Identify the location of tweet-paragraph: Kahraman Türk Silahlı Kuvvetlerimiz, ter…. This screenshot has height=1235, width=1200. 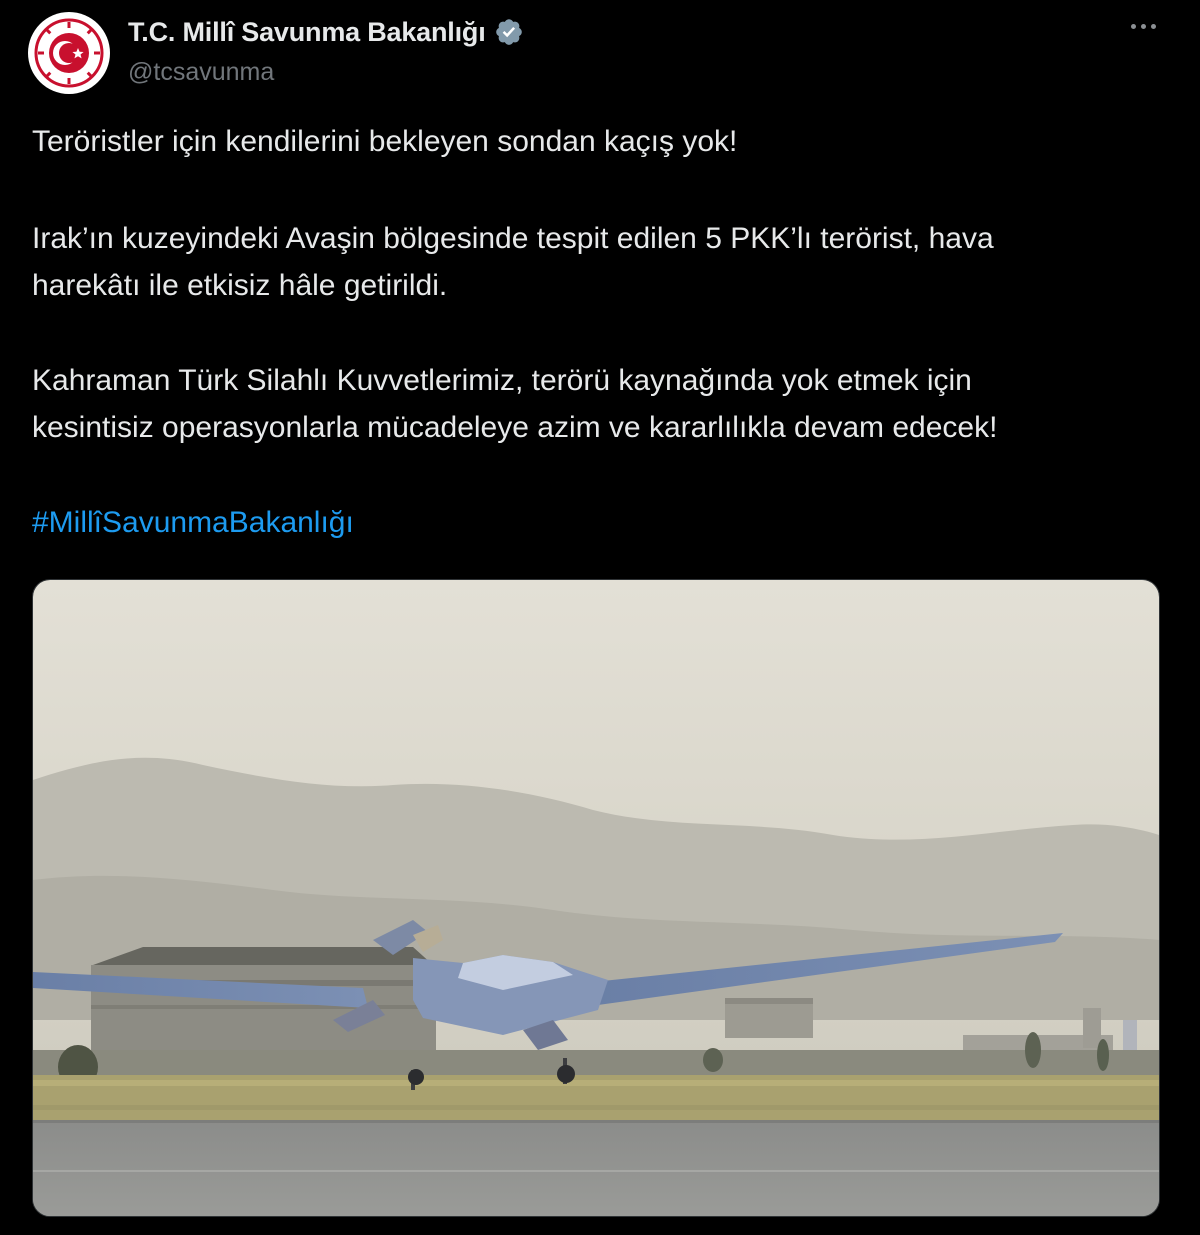
(502, 380).